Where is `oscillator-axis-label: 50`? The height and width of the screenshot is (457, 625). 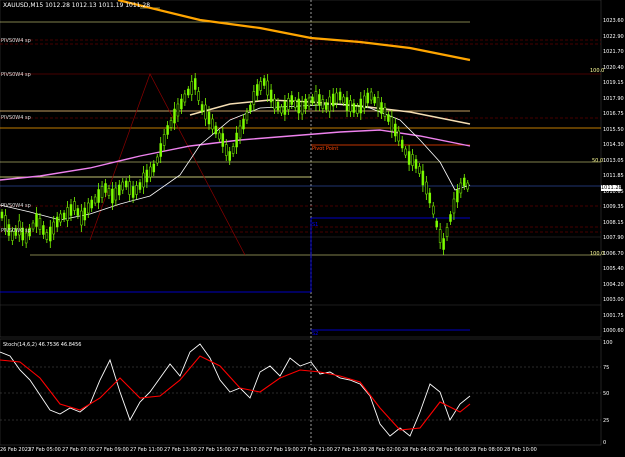 oscillator-axis-label: 50 is located at coordinates (606, 394).